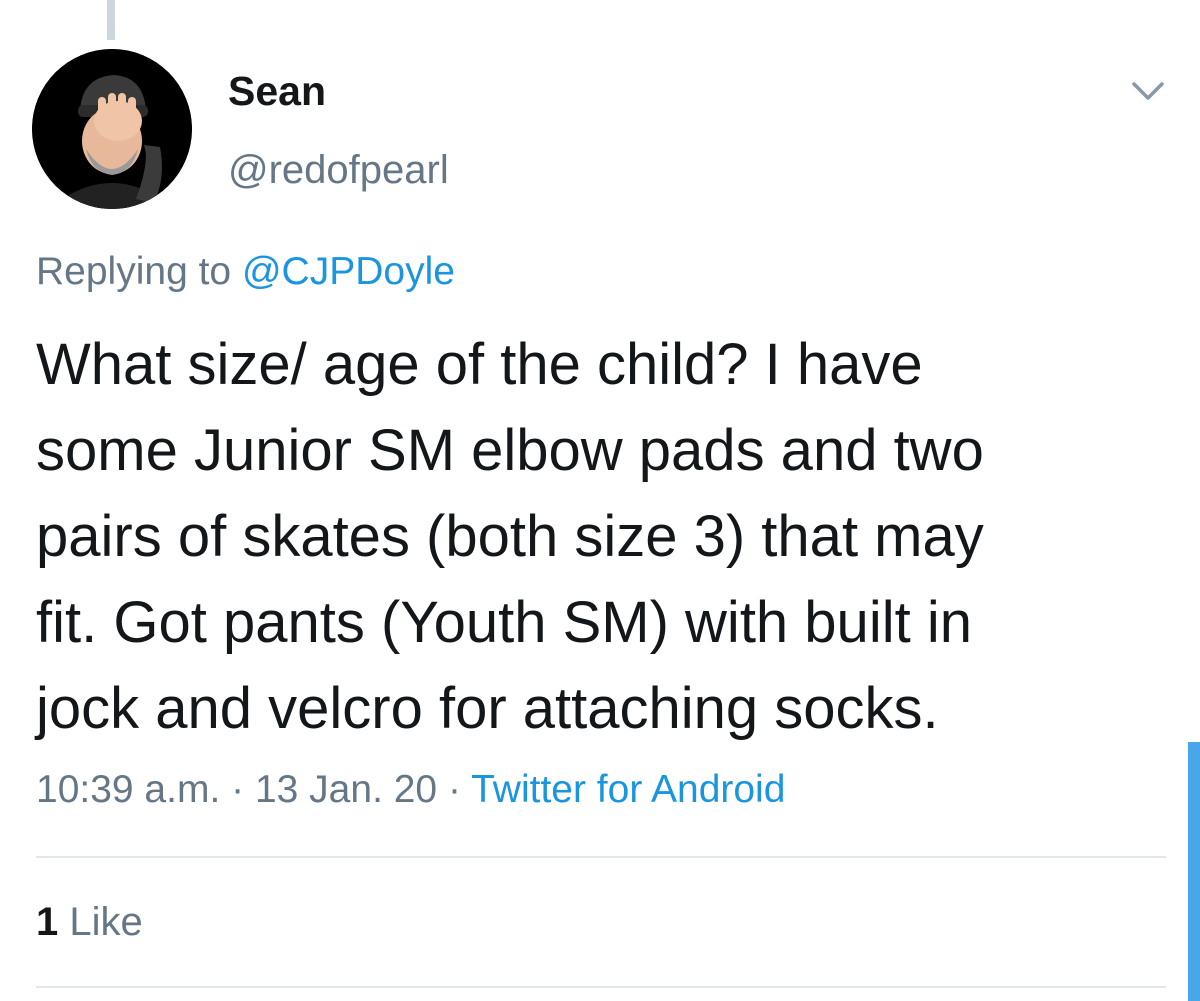  I want to click on scrollbar-thumb, so click(1194, 871).